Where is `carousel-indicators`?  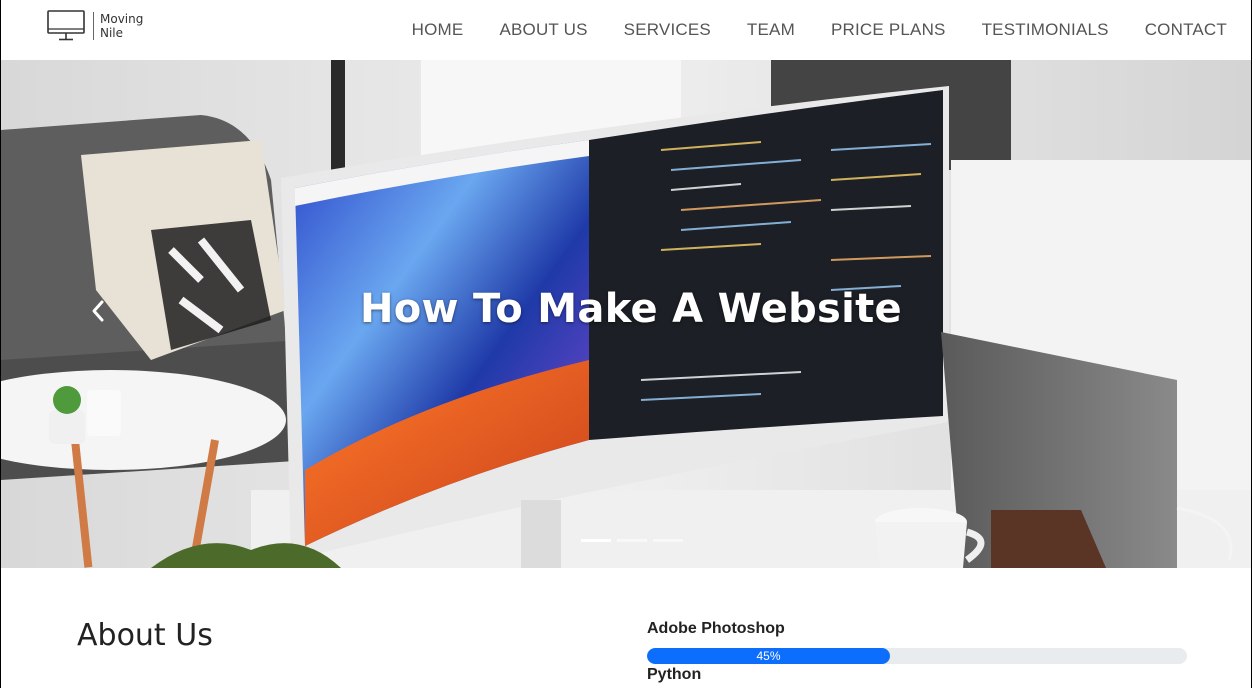 carousel-indicators is located at coordinates (632, 540).